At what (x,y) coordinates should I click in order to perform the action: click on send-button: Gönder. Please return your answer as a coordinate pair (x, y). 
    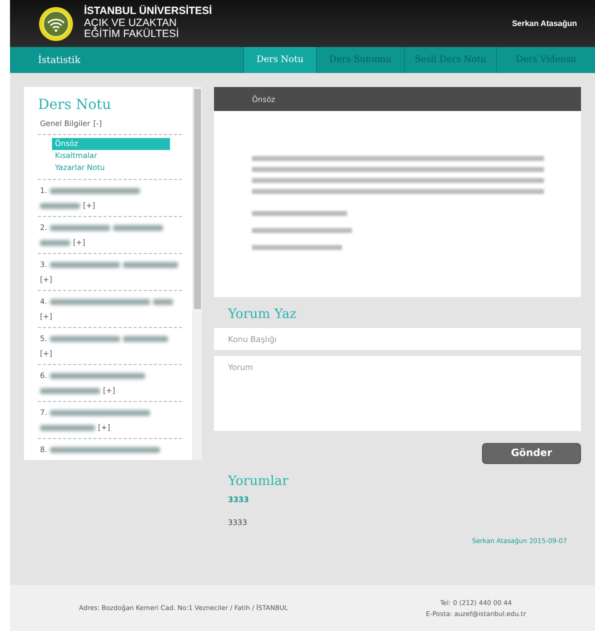
    Looking at the image, I should click on (531, 453).